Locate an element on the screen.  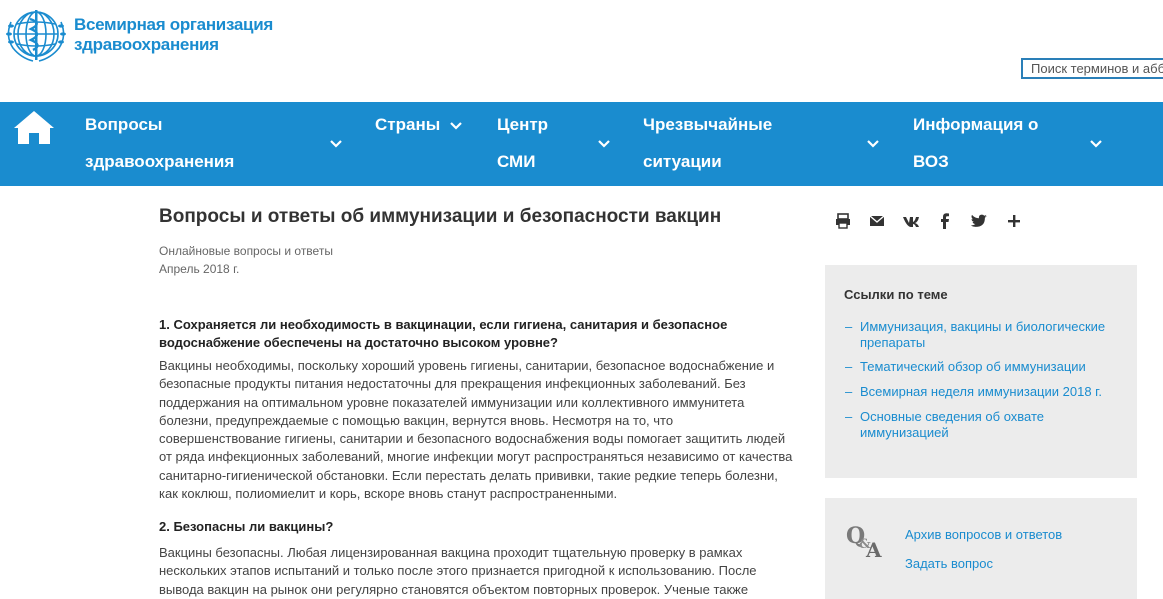
nav-item-label: Чрезвычайные is located at coordinates (708, 124).